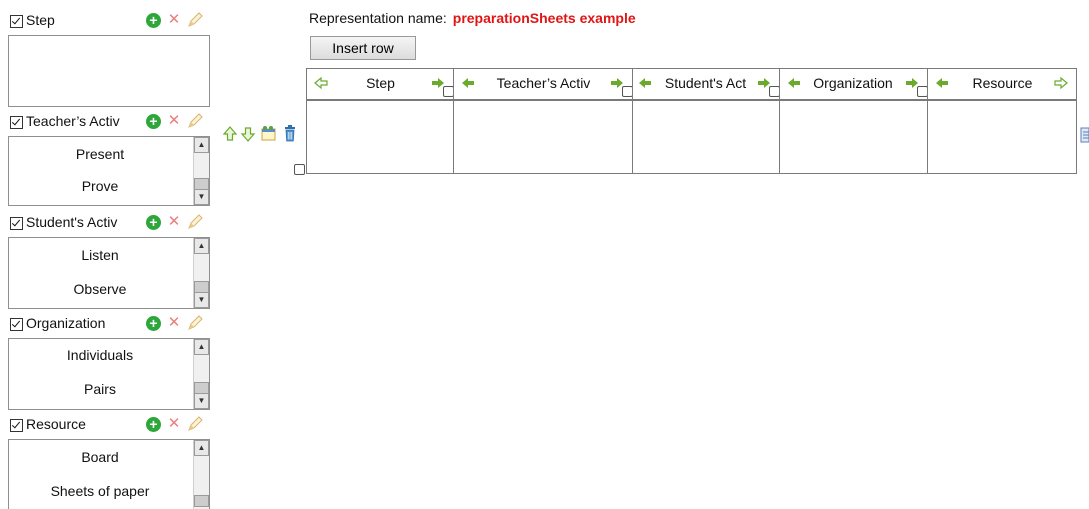  I want to click on column-header: Resource, so click(1002, 85).